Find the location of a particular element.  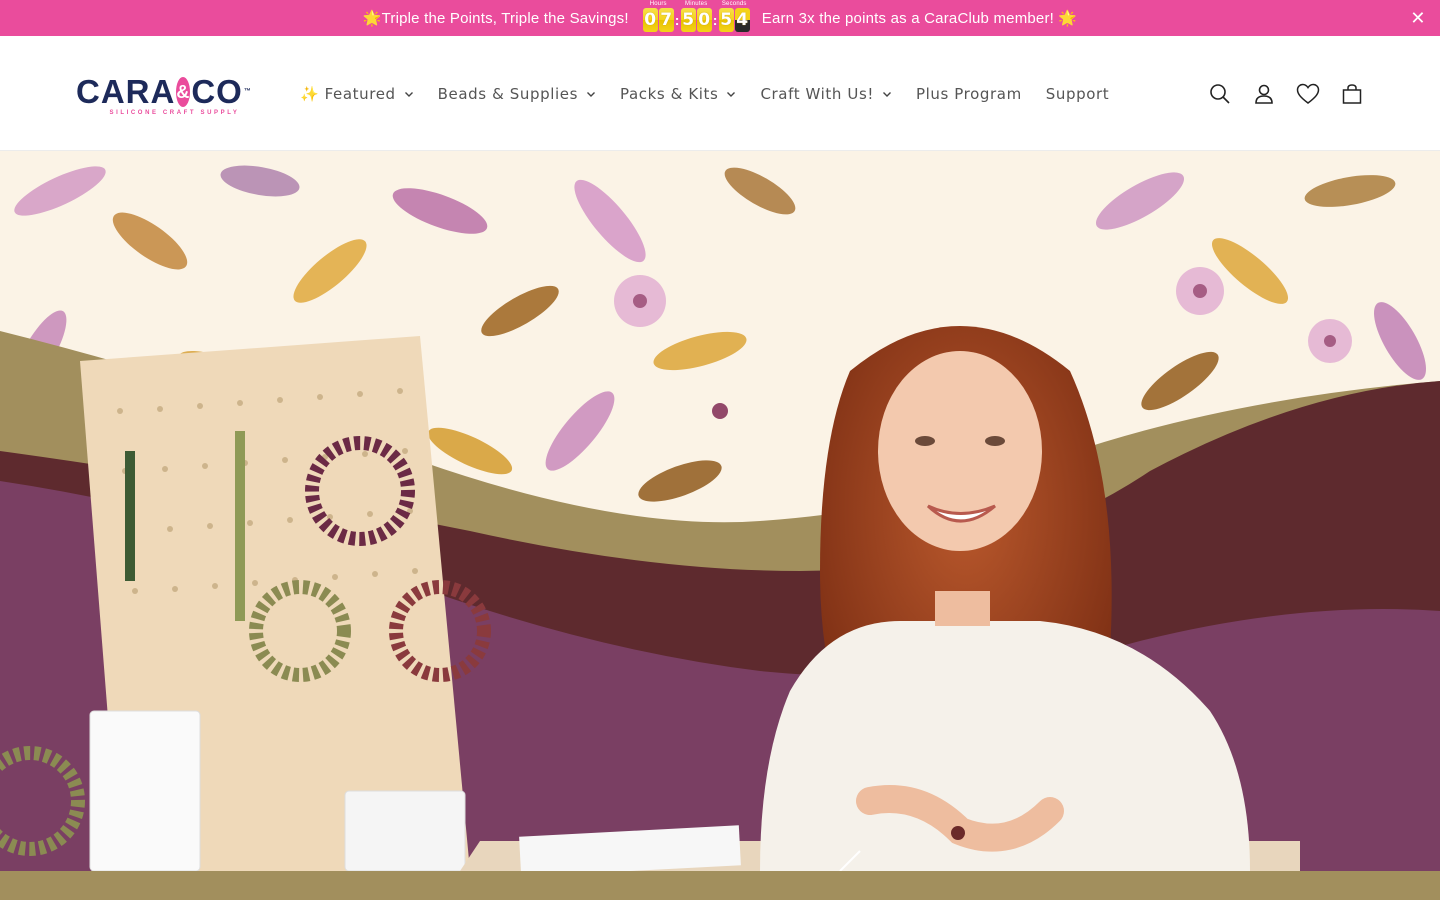

logo-text-right: CO is located at coordinates (217, 91).